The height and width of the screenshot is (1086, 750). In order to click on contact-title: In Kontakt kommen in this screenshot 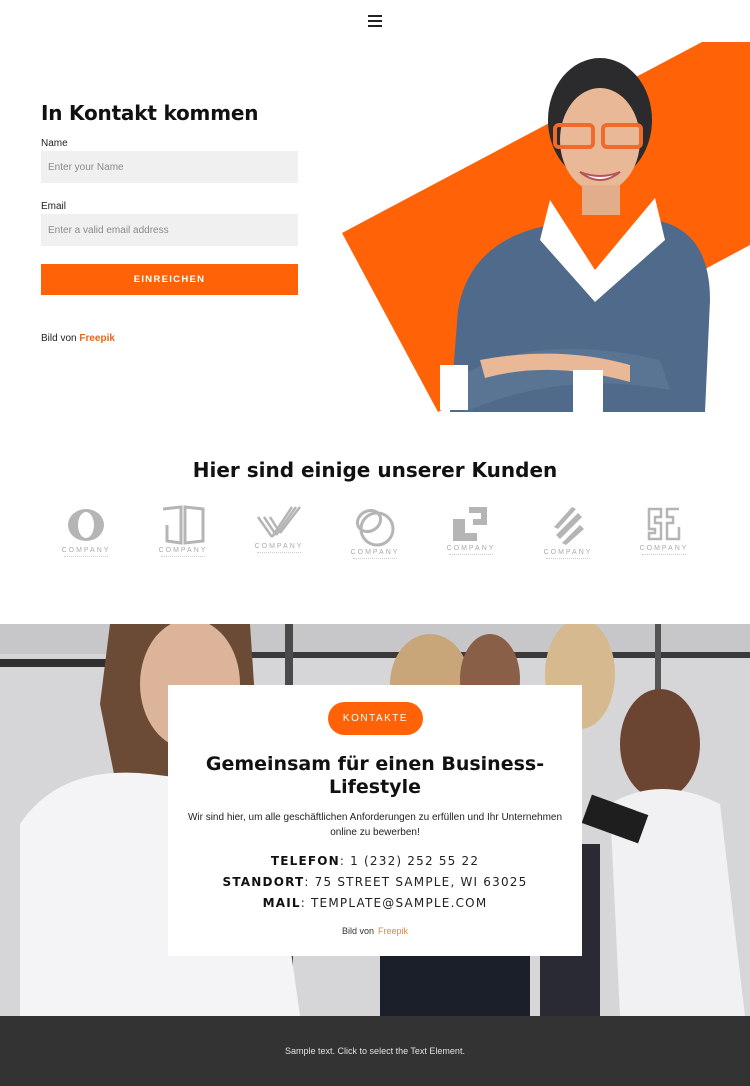, I will do `click(150, 113)`.